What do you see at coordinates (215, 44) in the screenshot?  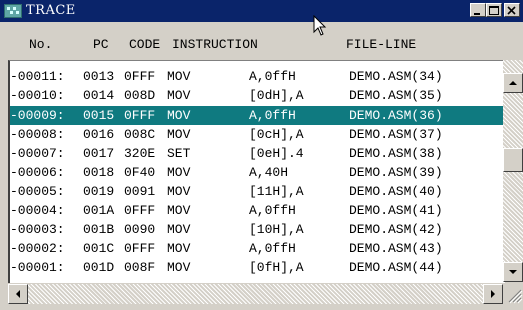 I see `header-instruction: INSTRUCTION` at bounding box center [215, 44].